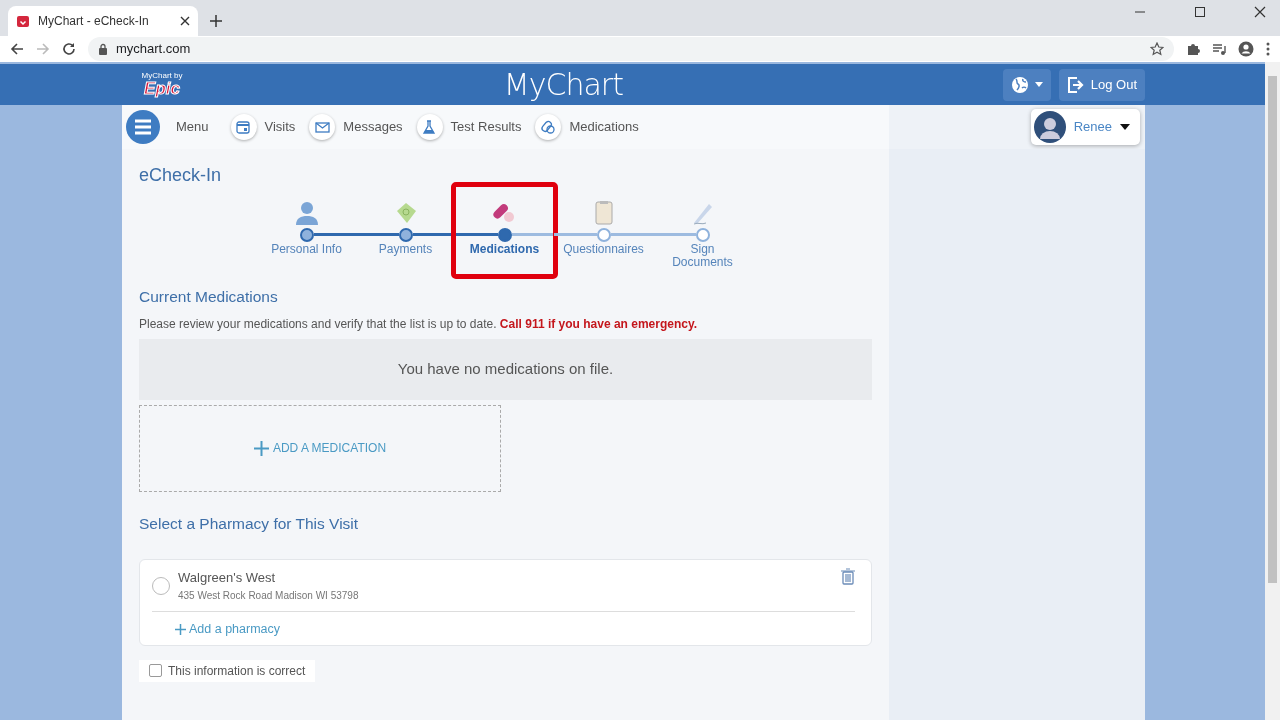  Describe the element at coordinates (228, 629) in the screenshot. I see `add-pharmacy-link: Add a pharmacy` at that location.